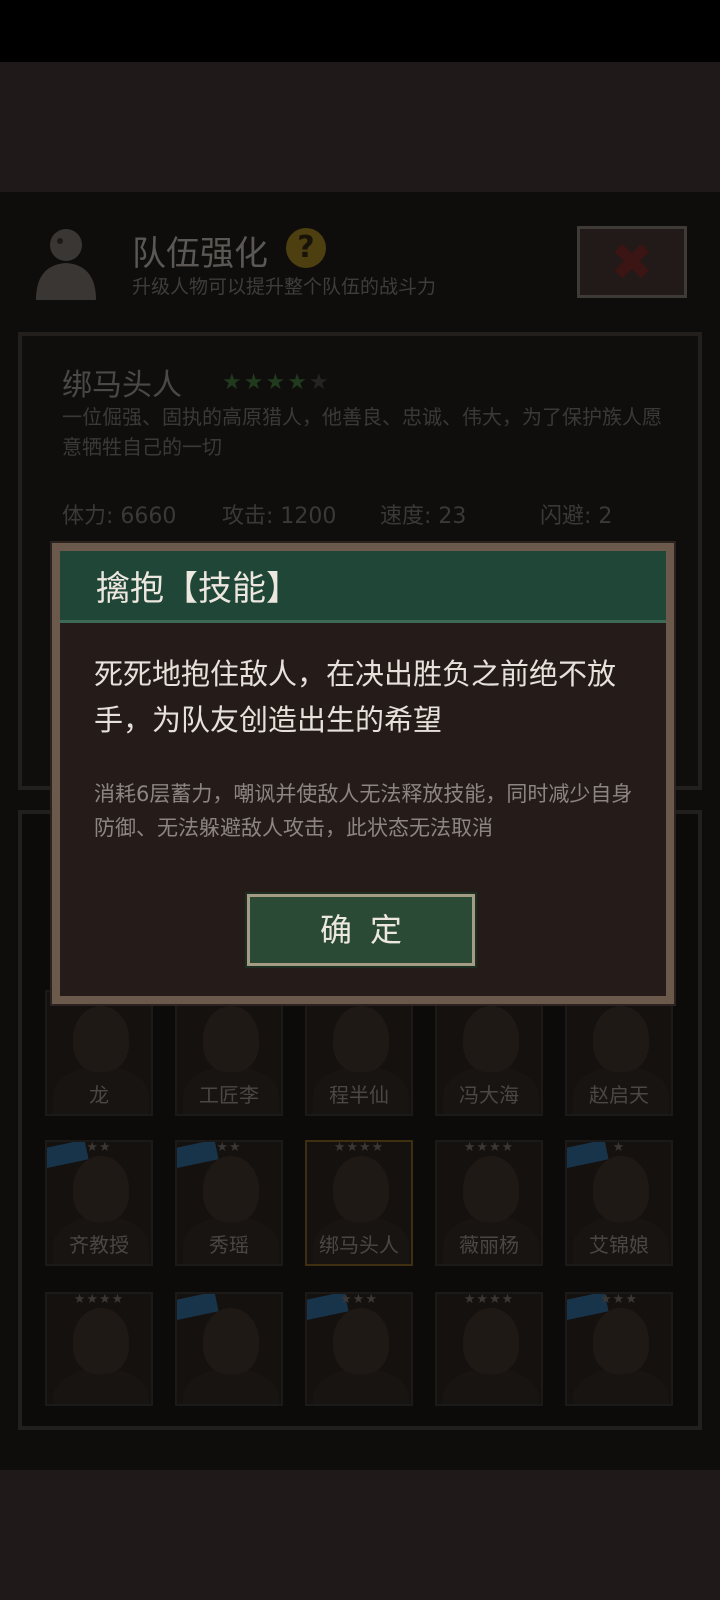 The width and height of the screenshot is (720, 1600). Describe the element at coordinates (359, 1095) in the screenshot. I see `character-name: 程半仙` at that location.